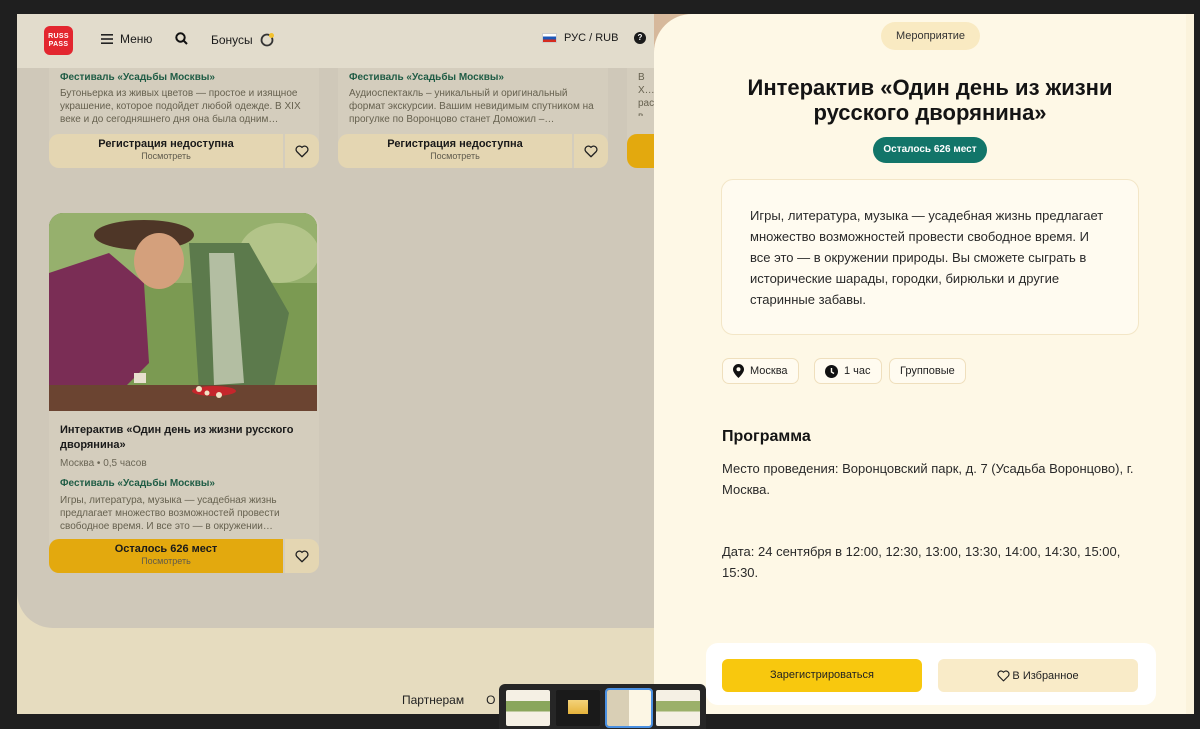  I want to click on menu-icon, so click(107, 39).